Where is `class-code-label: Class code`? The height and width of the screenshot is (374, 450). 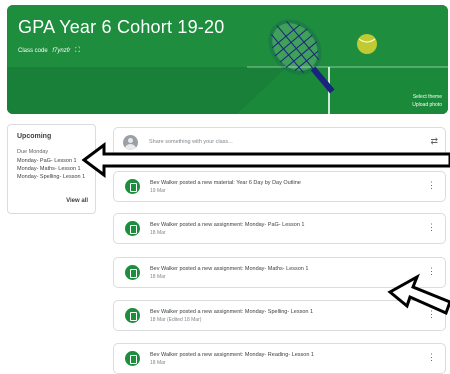
class-code-label: Class code is located at coordinates (33, 51).